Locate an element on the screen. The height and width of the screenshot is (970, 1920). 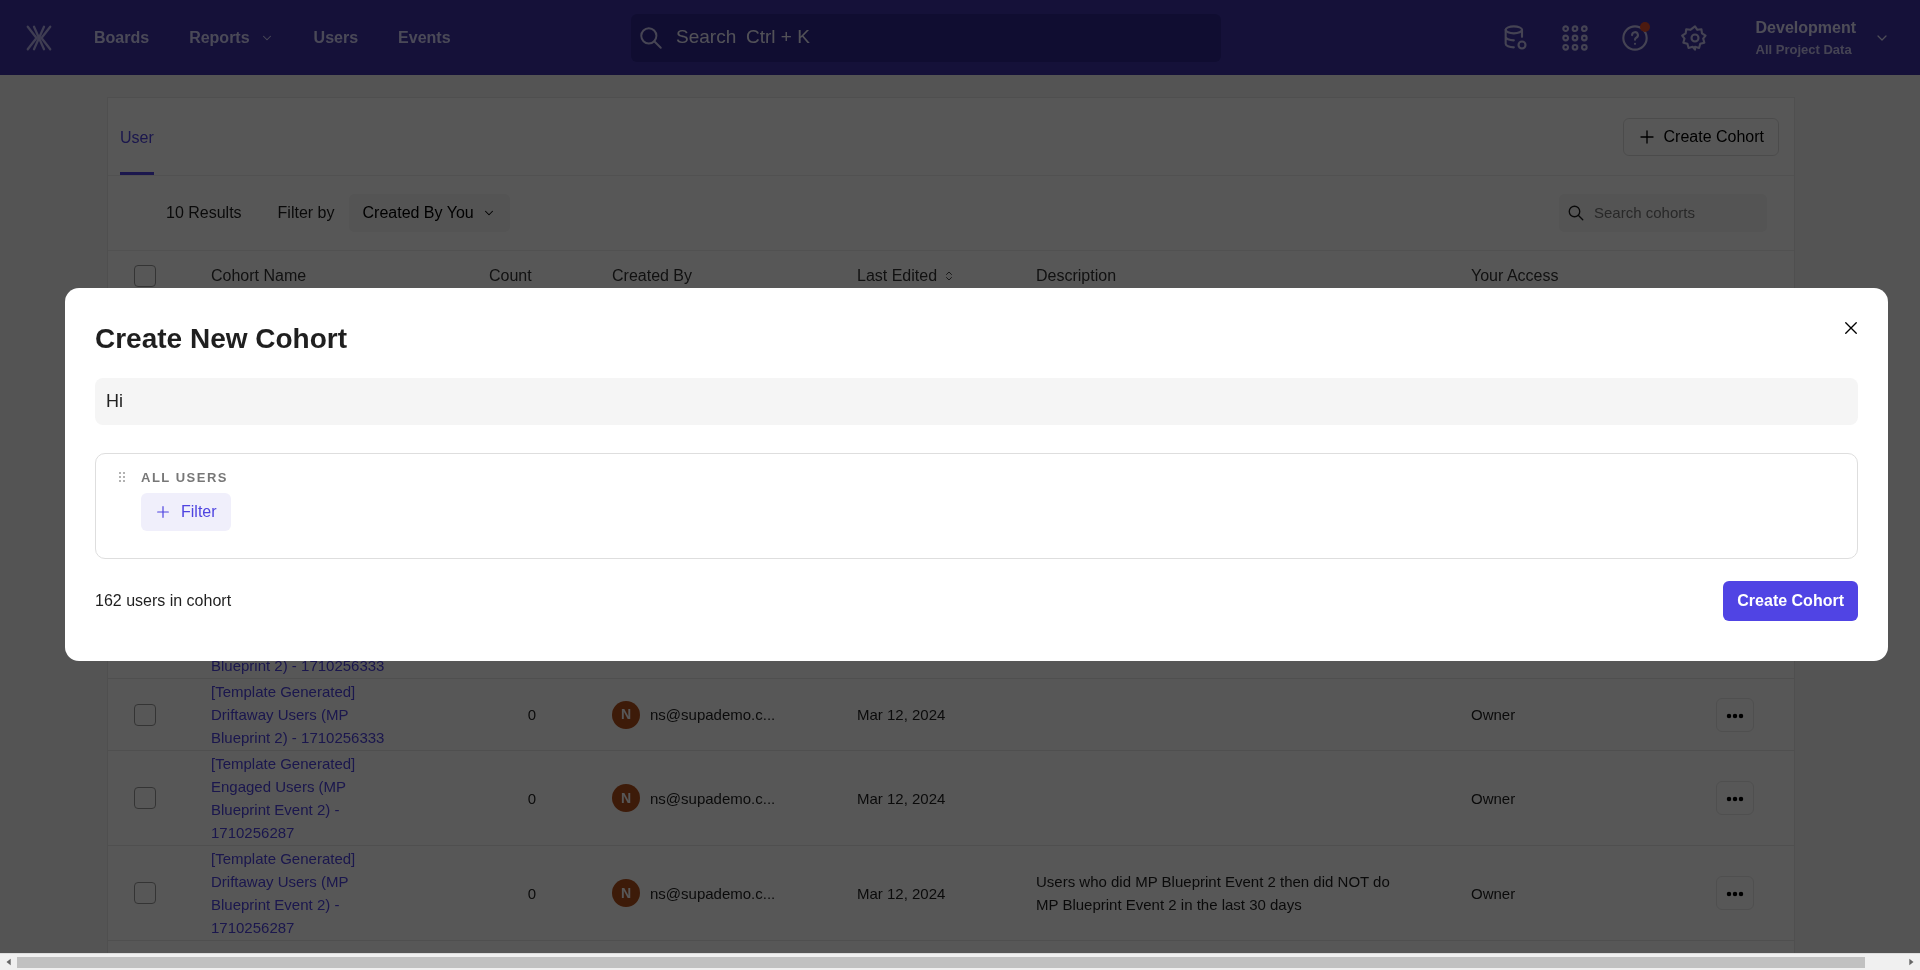
filter-label: Filter by is located at coordinates (306, 213).